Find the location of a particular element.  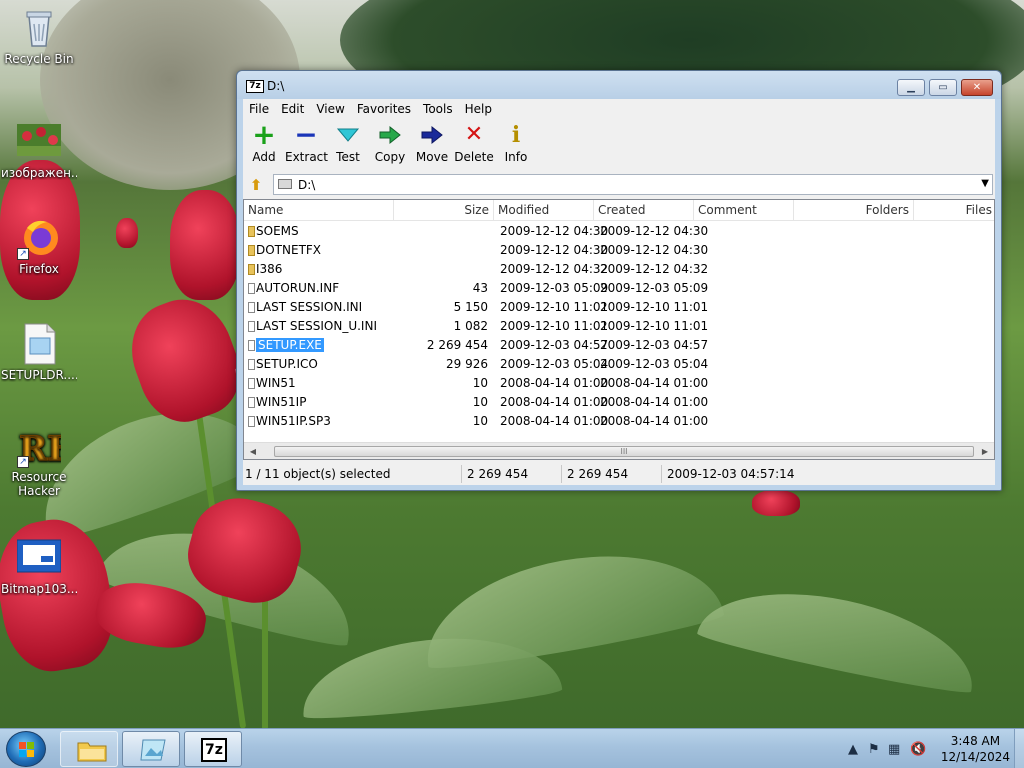

table-row: SOEMS 2009-12-12 04:30 2009-12-12 04:30 is located at coordinates (619, 231).